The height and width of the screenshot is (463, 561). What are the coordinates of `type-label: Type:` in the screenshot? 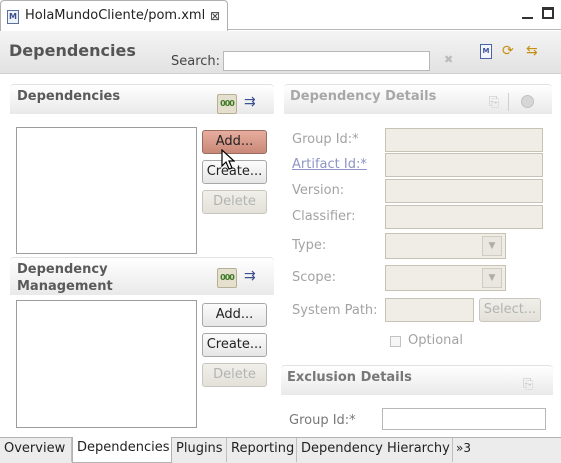 It's located at (309, 245).